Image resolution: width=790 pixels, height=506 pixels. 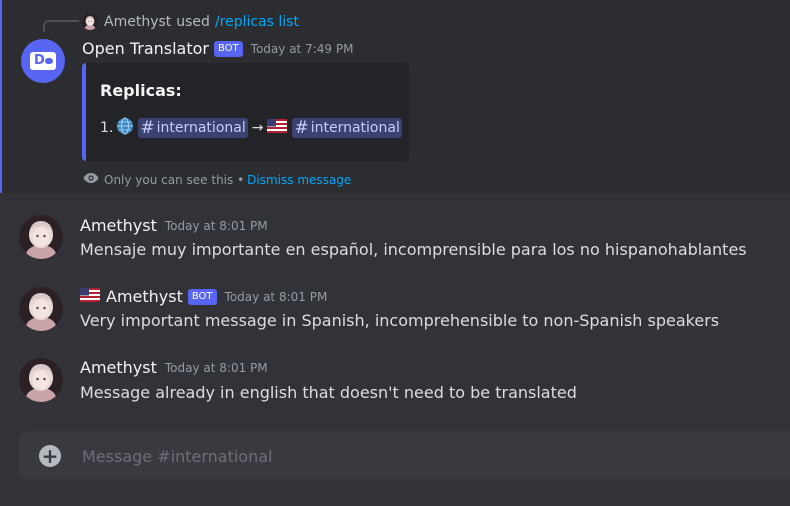 I want to click on add-attachment-button: +, so click(x=50, y=456).